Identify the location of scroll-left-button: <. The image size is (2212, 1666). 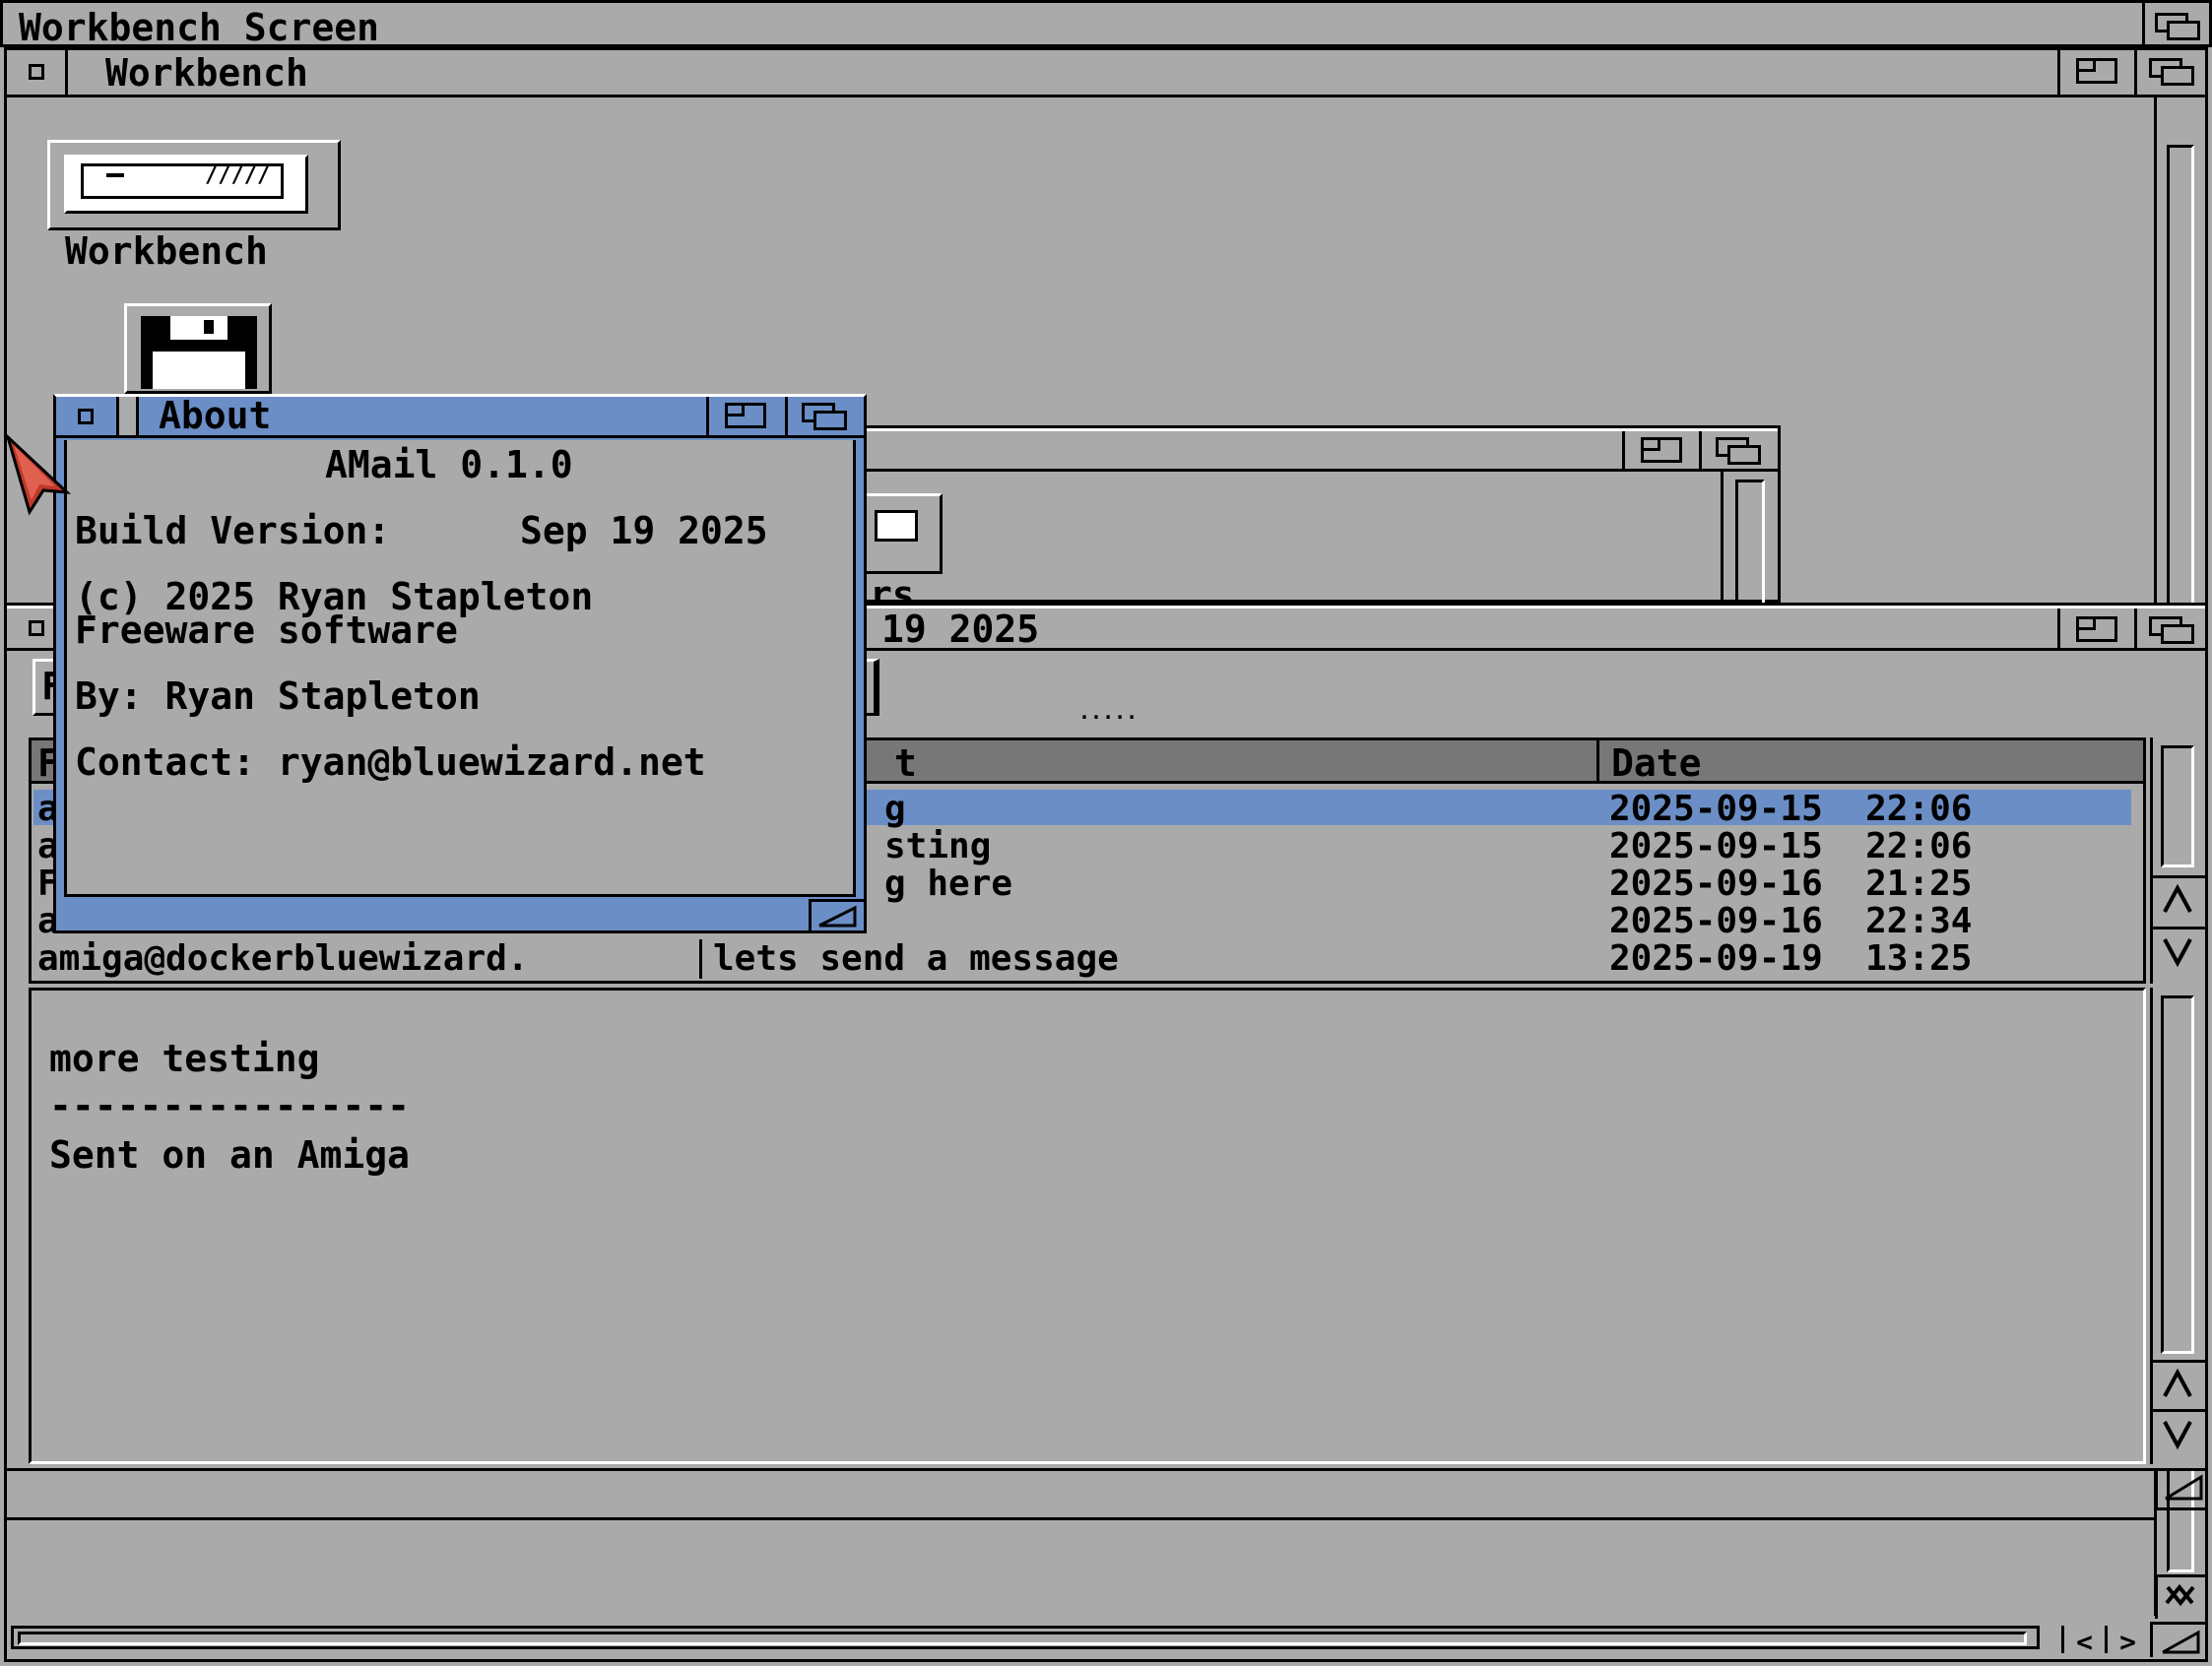
(2083, 1642).